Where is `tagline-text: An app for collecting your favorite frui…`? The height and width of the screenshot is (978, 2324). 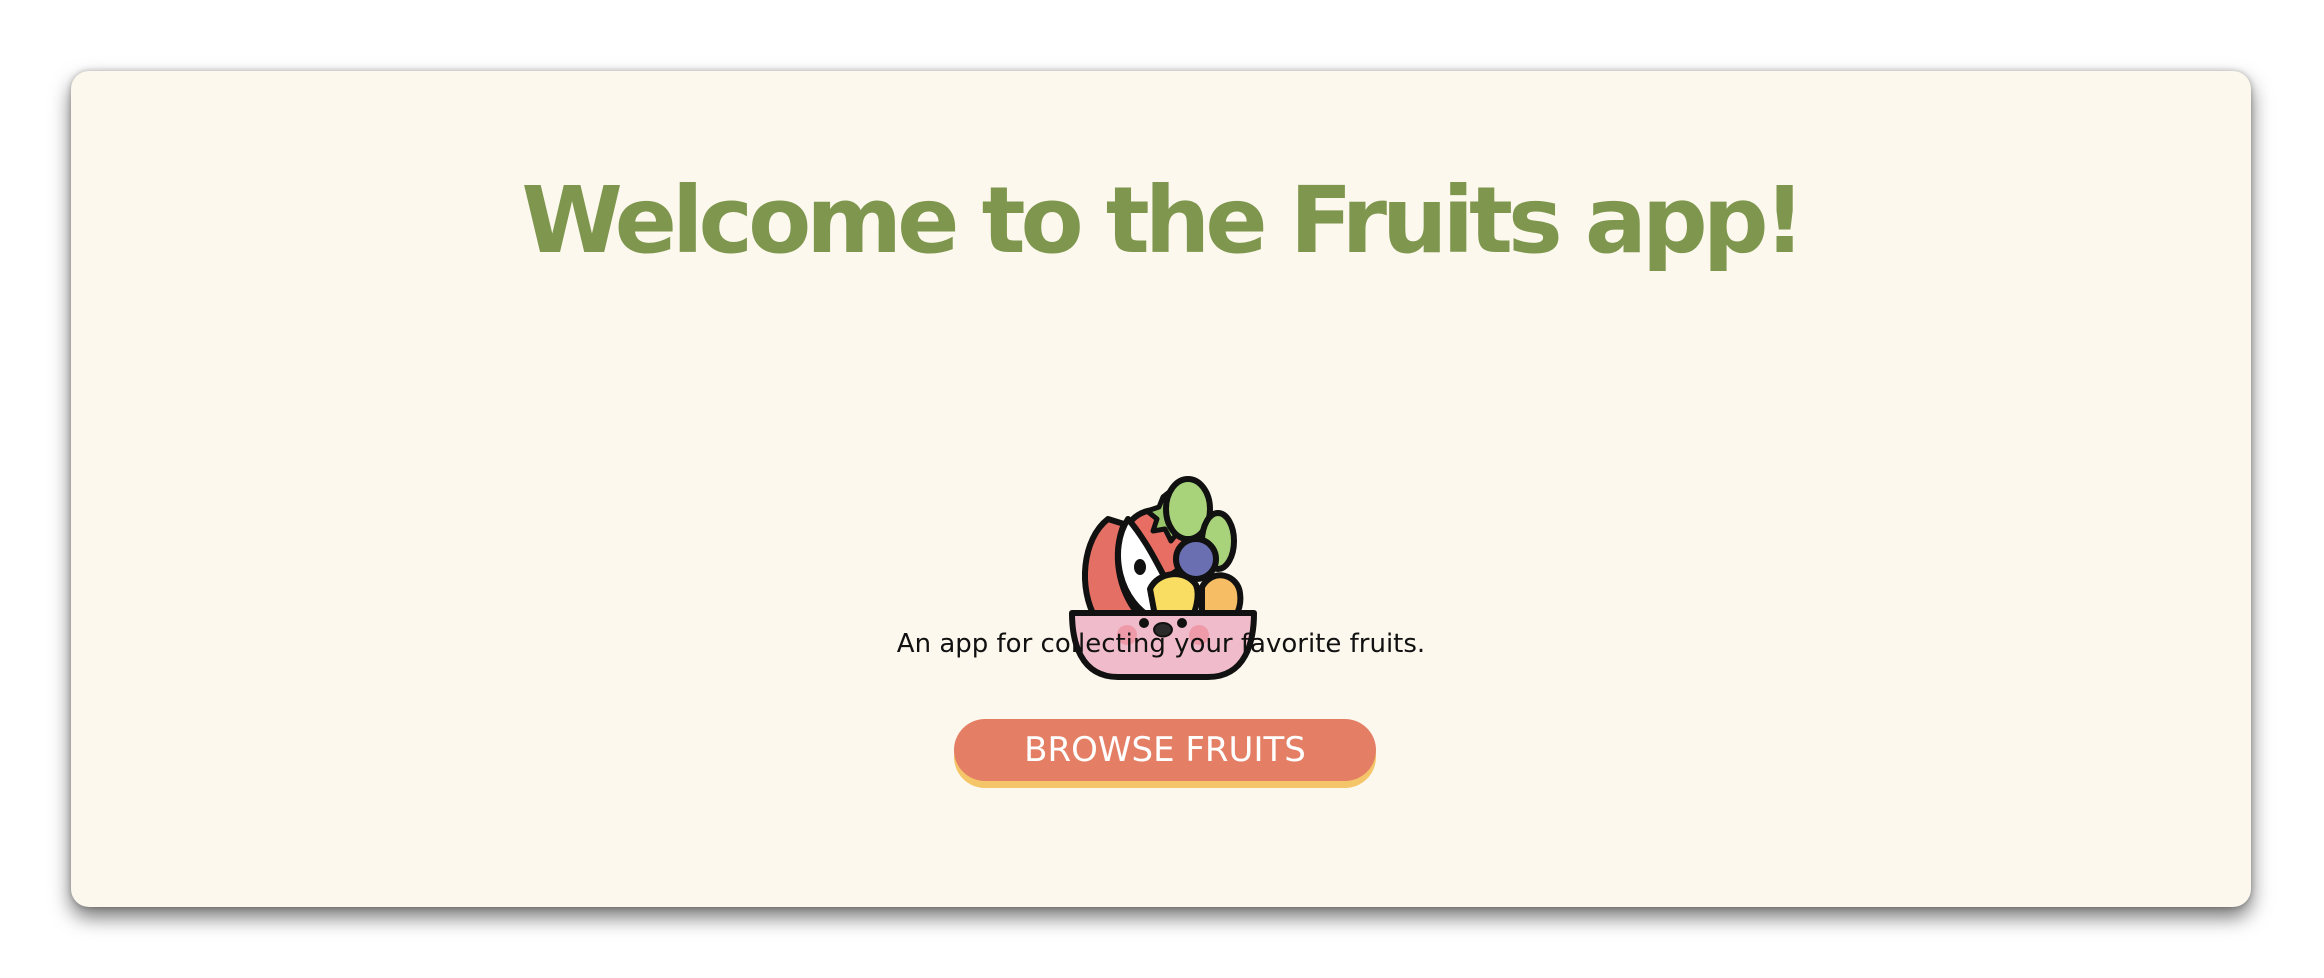 tagline-text: An app for collecting your favorite frui… is located at coordinates (1161, 644).